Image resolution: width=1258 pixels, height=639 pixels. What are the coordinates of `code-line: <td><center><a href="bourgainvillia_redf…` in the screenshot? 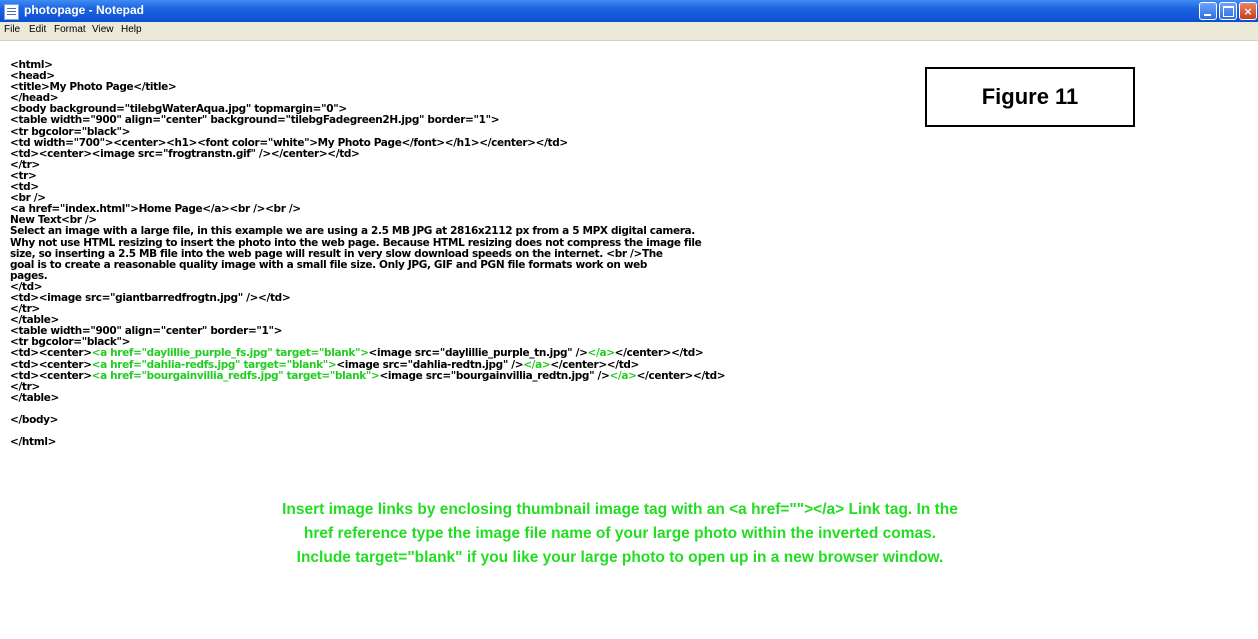 It's located at (368, 375).